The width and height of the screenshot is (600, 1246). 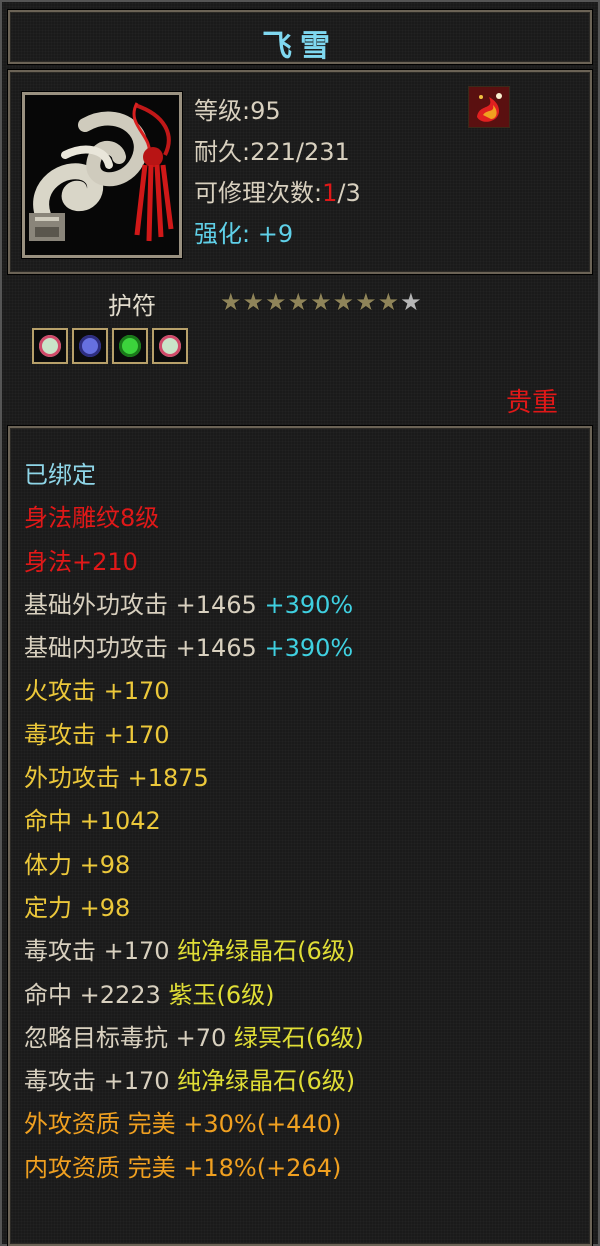 I want to click on item-portrait, so click(x=102, y=175).